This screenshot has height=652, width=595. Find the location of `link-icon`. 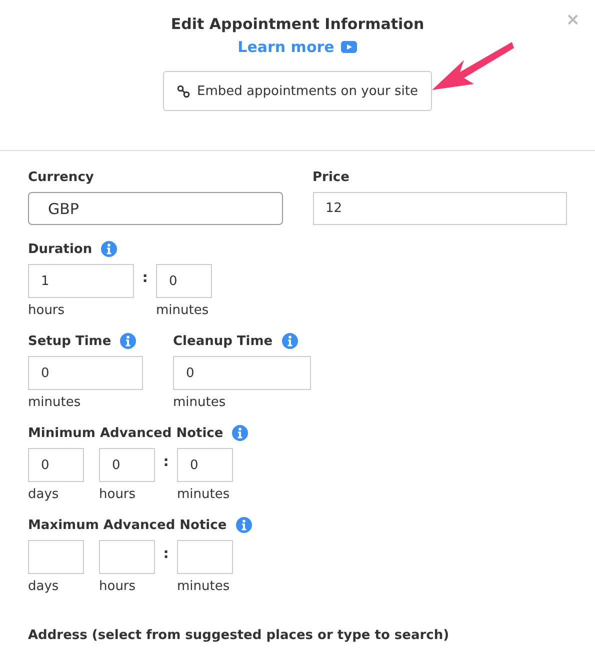

link-icon is located at coordinates (183, 91).